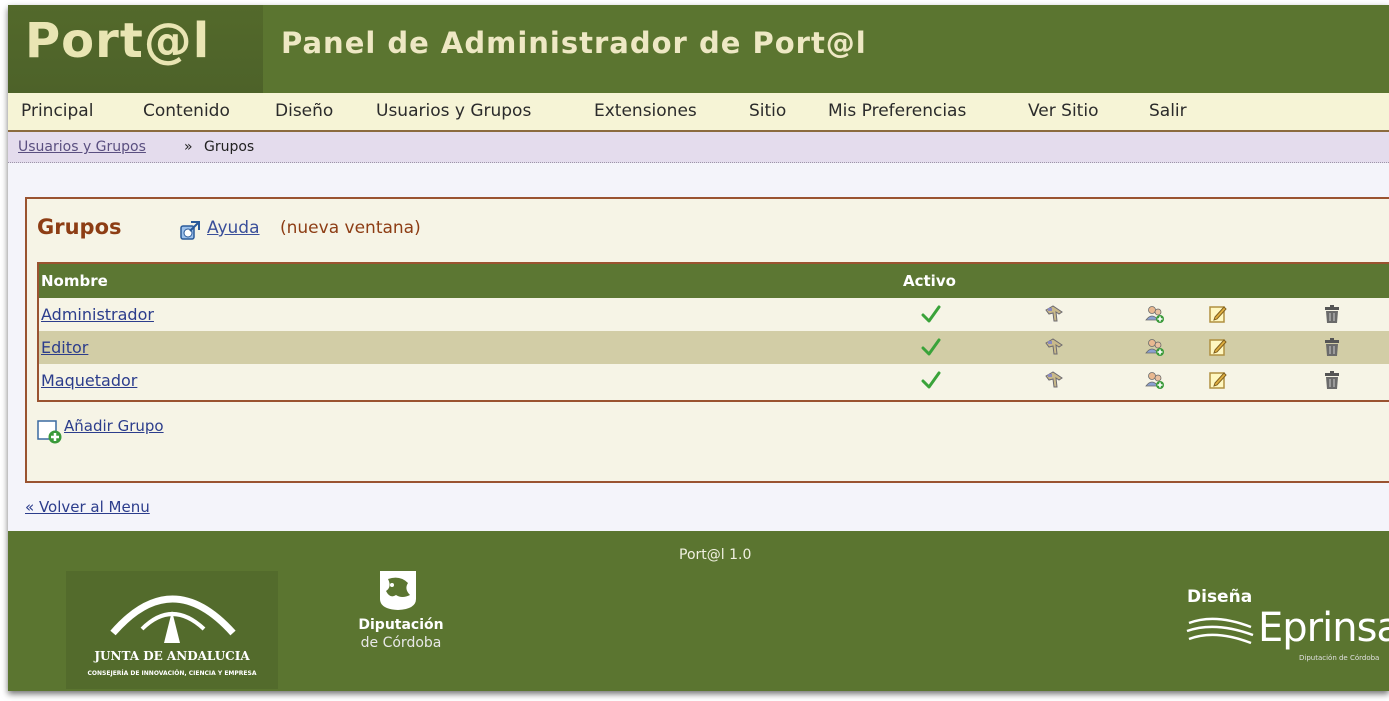  Describe the element at coordinates (350, 228) in the screenshot. I see `help-note: (nueva ventana)` at that location.